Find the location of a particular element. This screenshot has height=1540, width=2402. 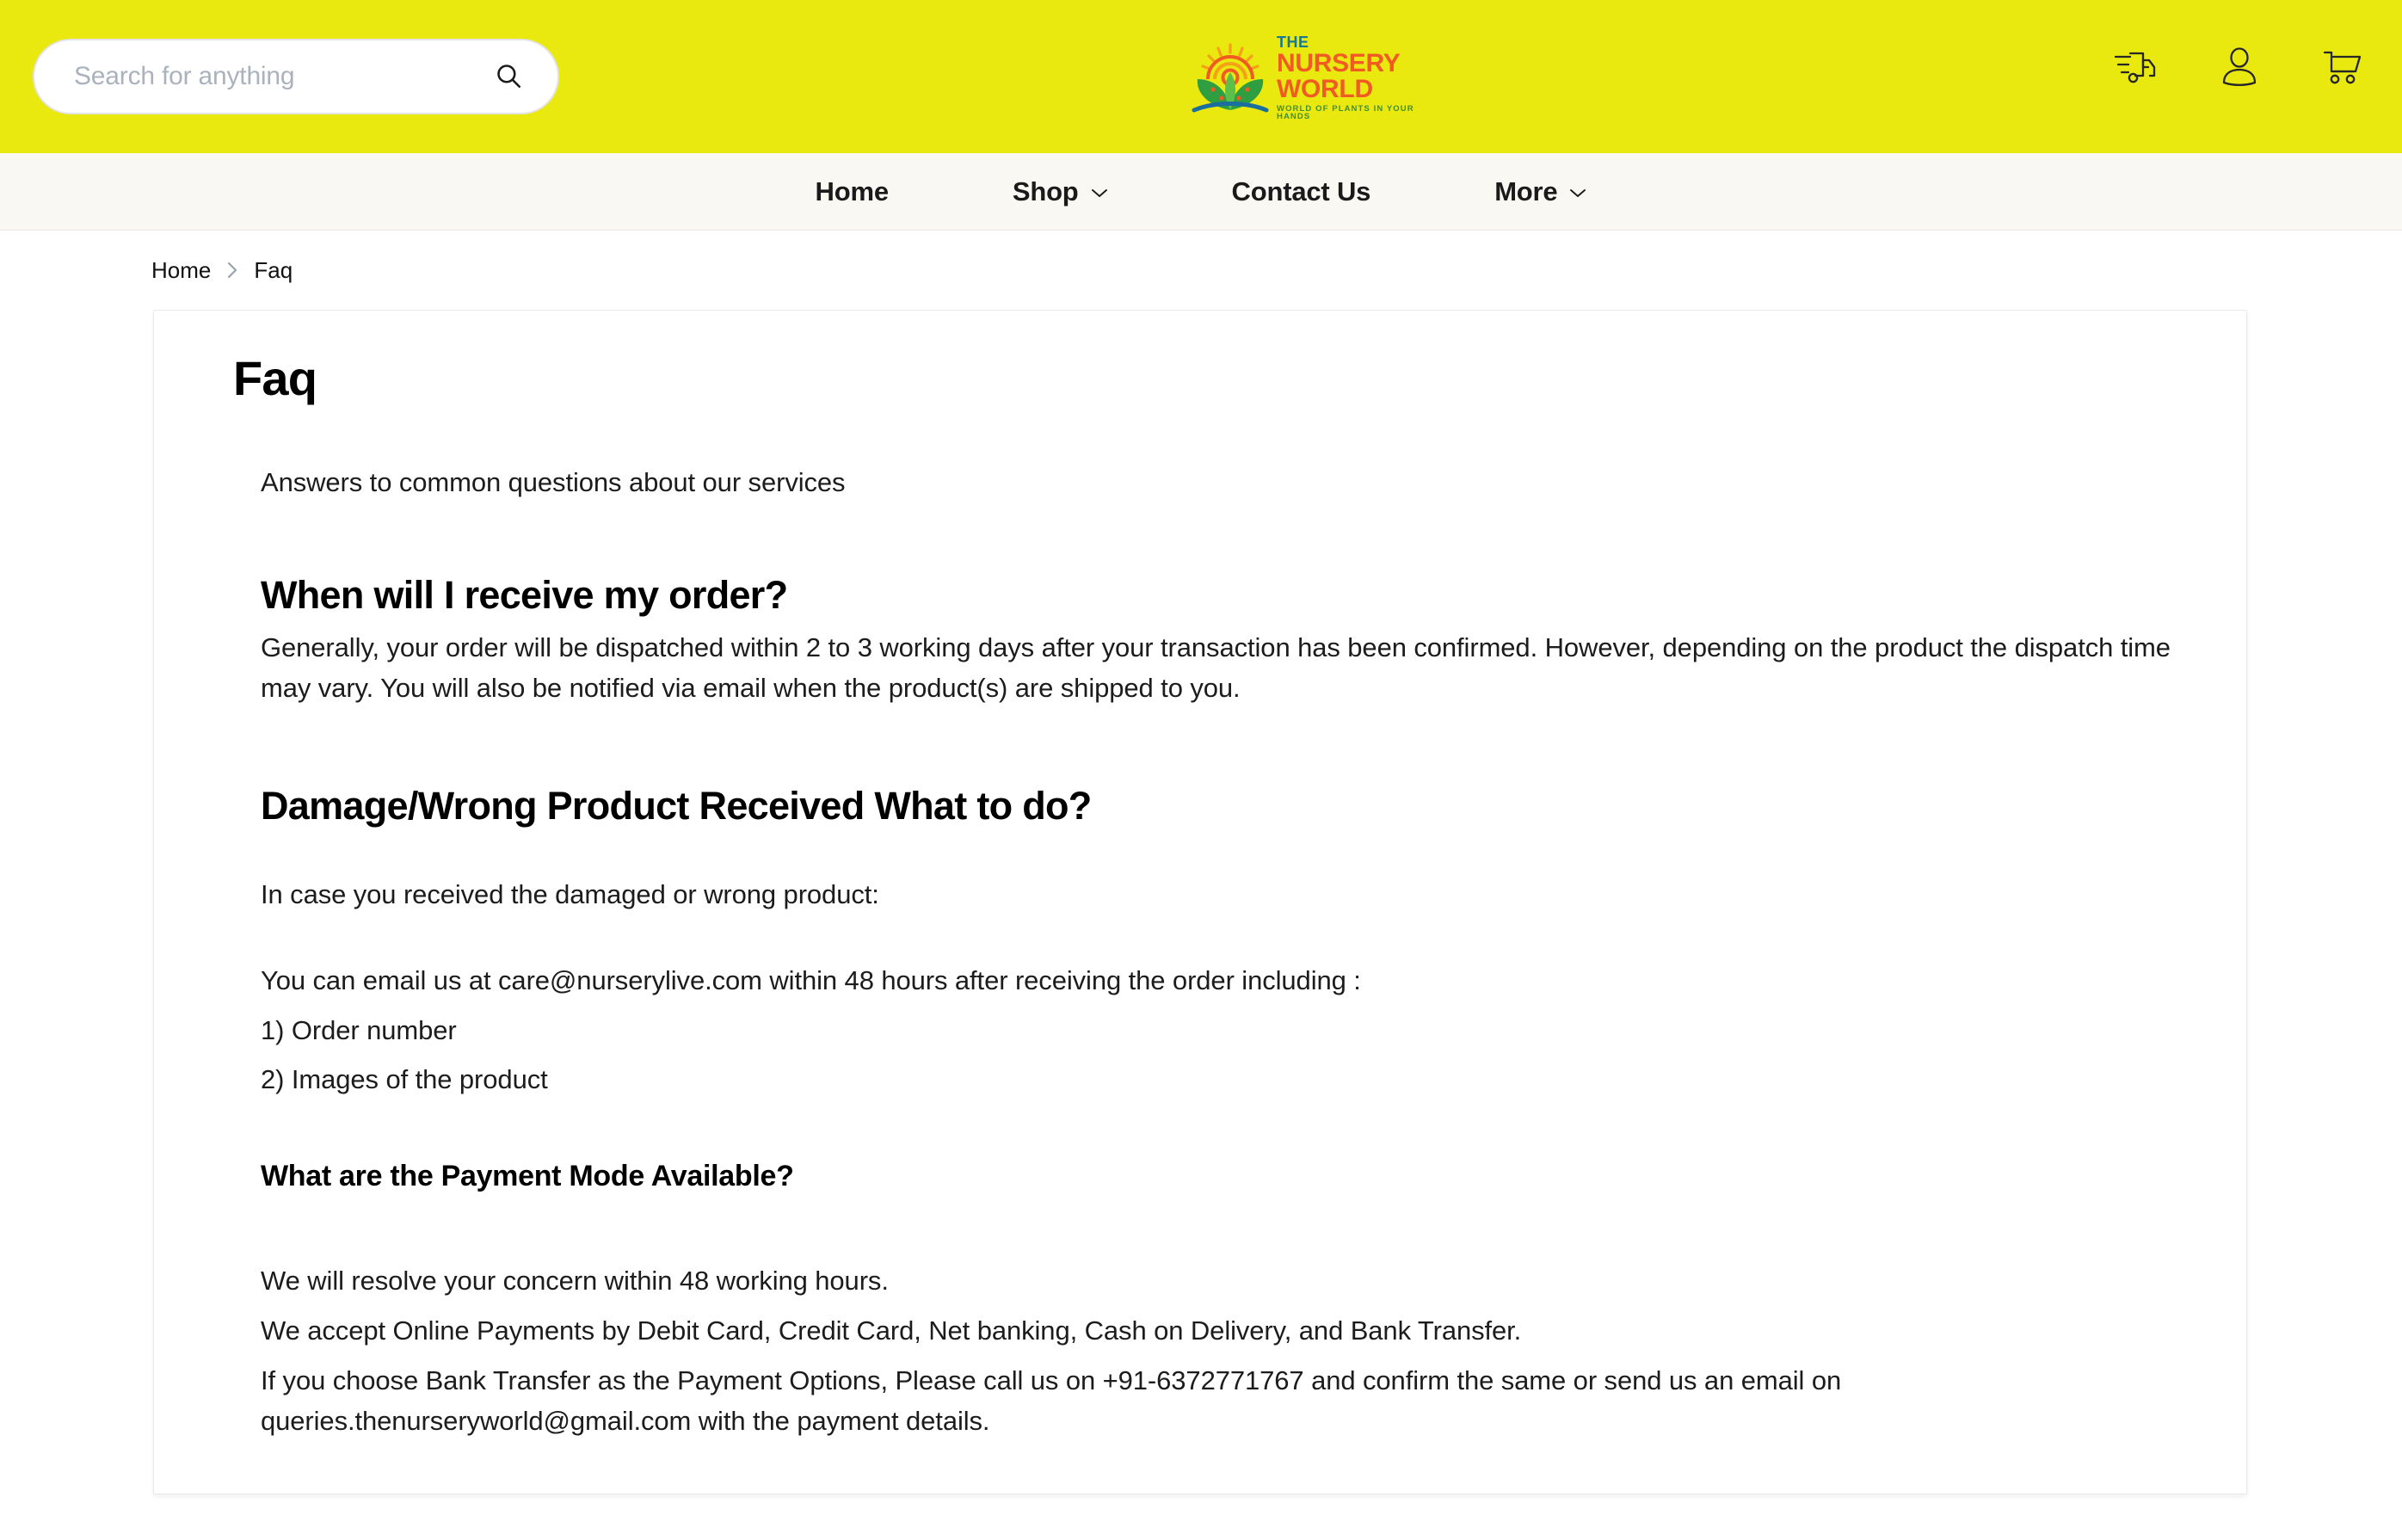

faq-question-3: What are the Payment Mode Available? is located at coordinates (527, 1176).